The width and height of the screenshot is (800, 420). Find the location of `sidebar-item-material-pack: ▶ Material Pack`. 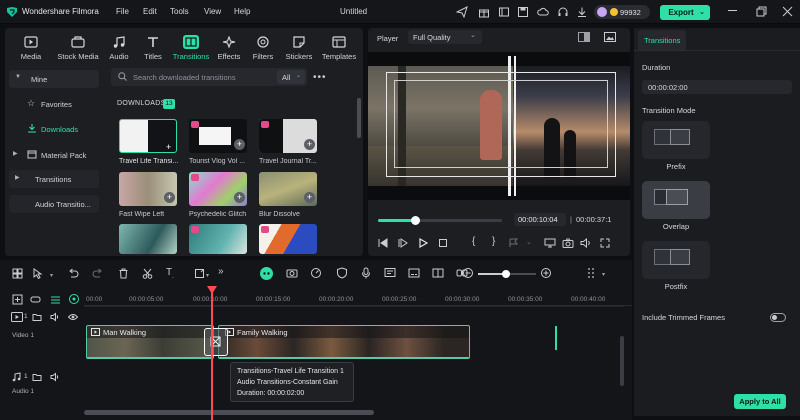

sidebar-item-material-pack: ▶ Material Pack is located at coordinates (54, 155).